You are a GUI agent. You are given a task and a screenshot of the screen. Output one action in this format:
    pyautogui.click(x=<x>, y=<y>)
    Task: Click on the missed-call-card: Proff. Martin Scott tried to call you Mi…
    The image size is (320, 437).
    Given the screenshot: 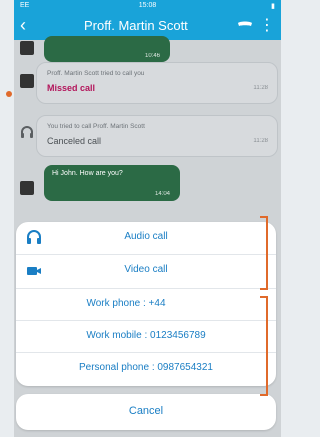 What is the action you would take?
    pyautogui.click(x=157, y=83)
    